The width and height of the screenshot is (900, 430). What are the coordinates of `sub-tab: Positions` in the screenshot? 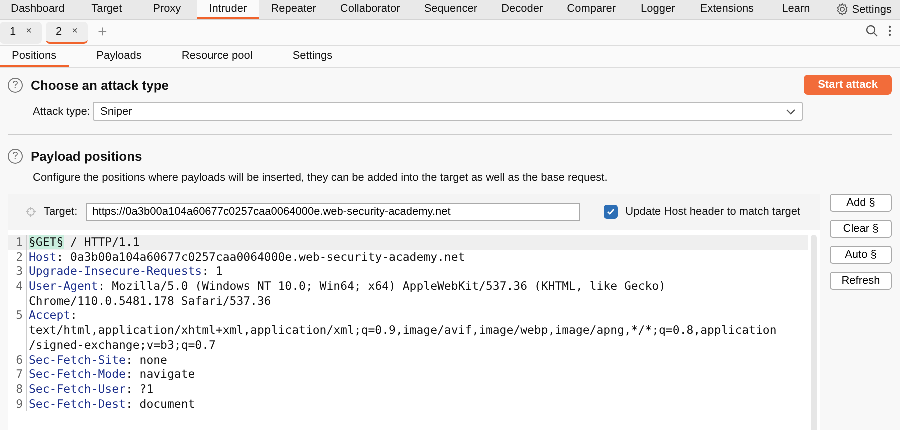 It's located at (34, 56).